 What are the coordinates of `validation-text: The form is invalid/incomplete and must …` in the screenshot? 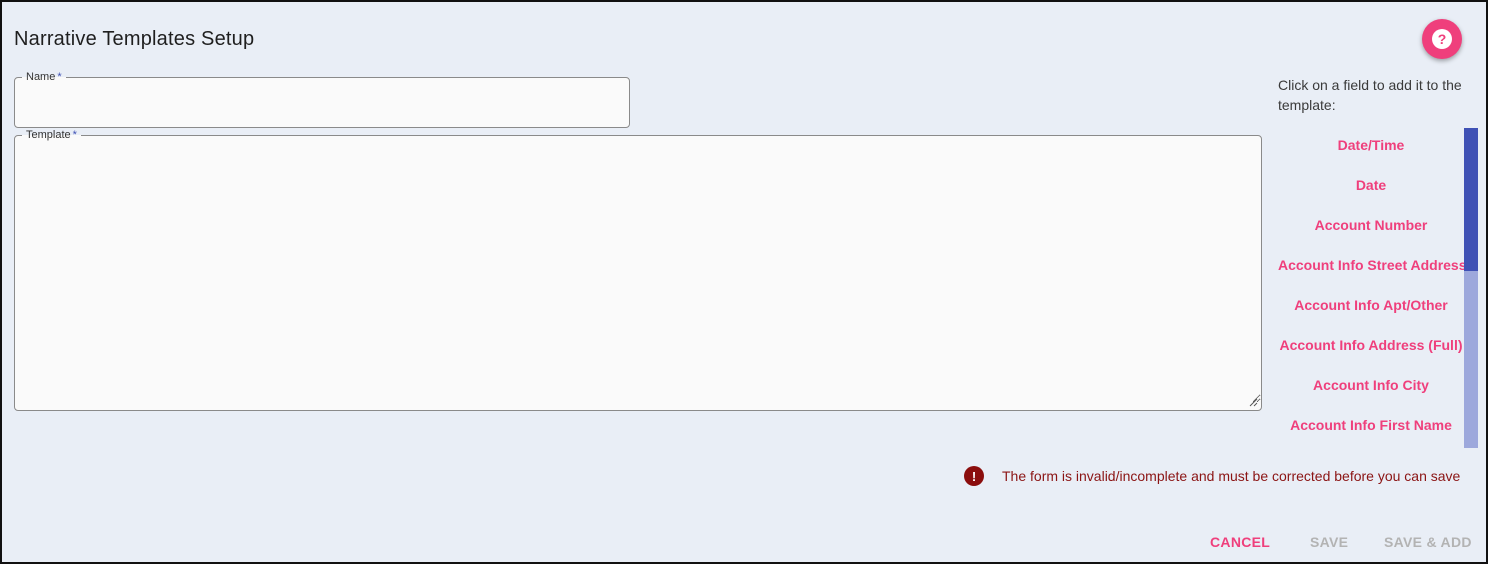 It's located at (1231, 476).